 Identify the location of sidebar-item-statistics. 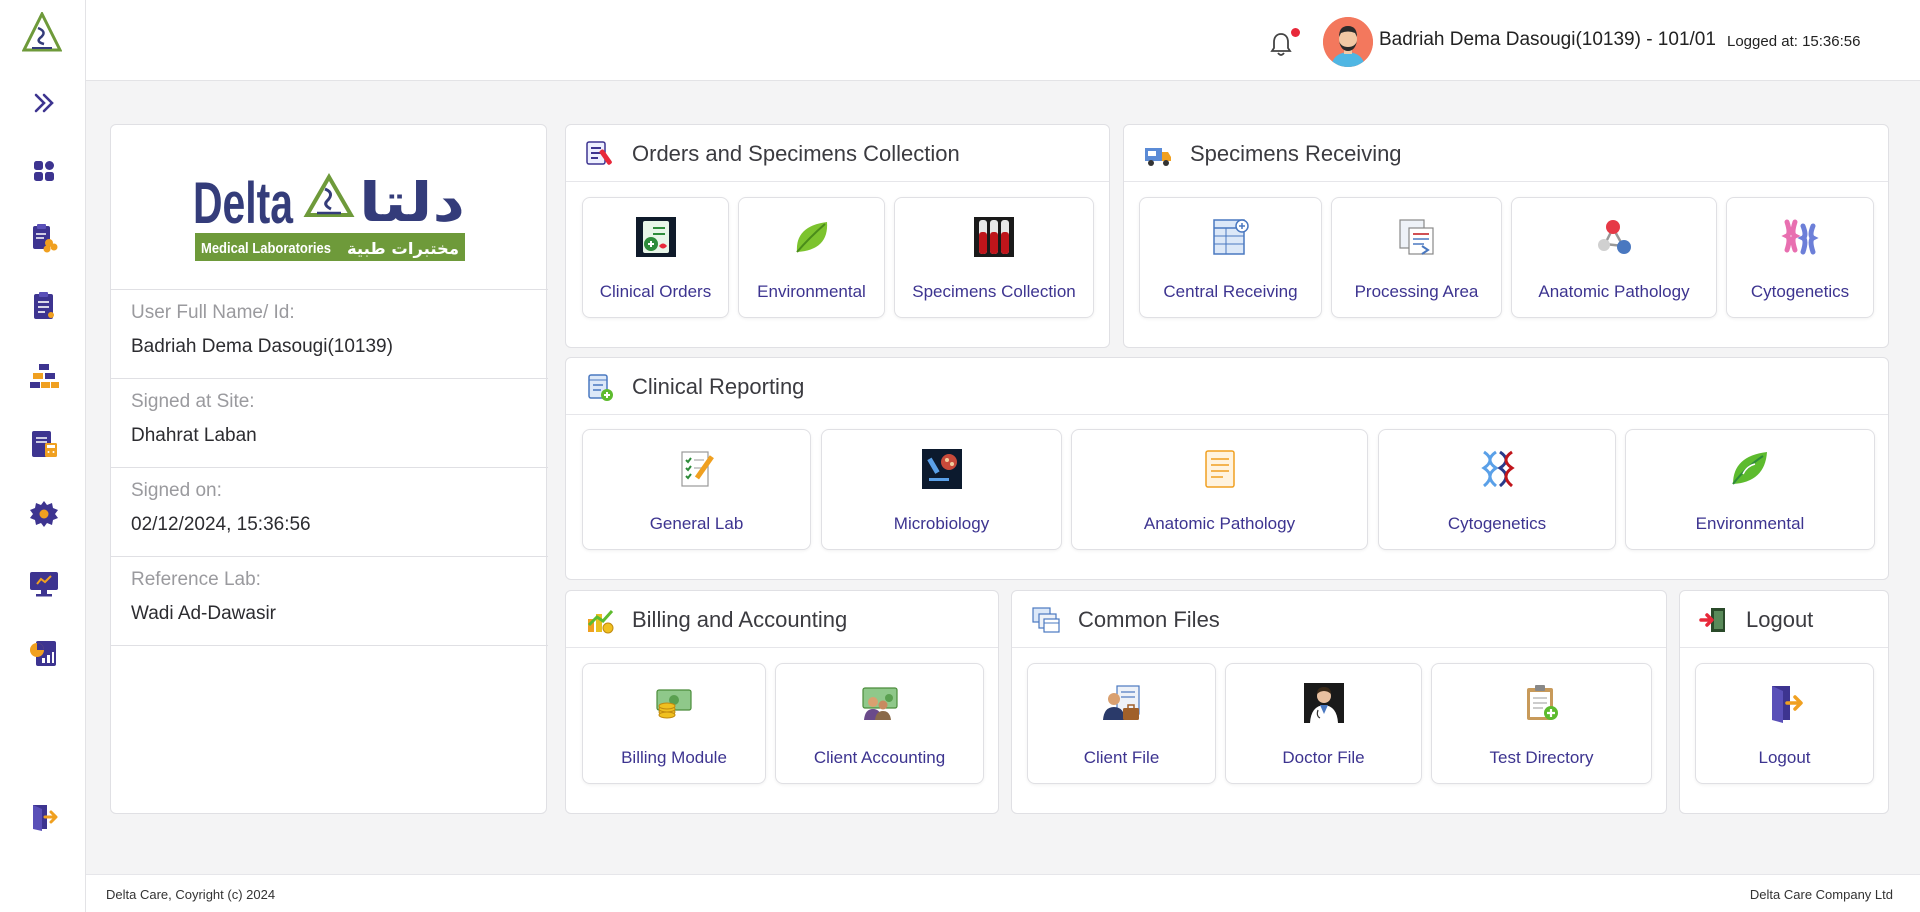
(44, 653).